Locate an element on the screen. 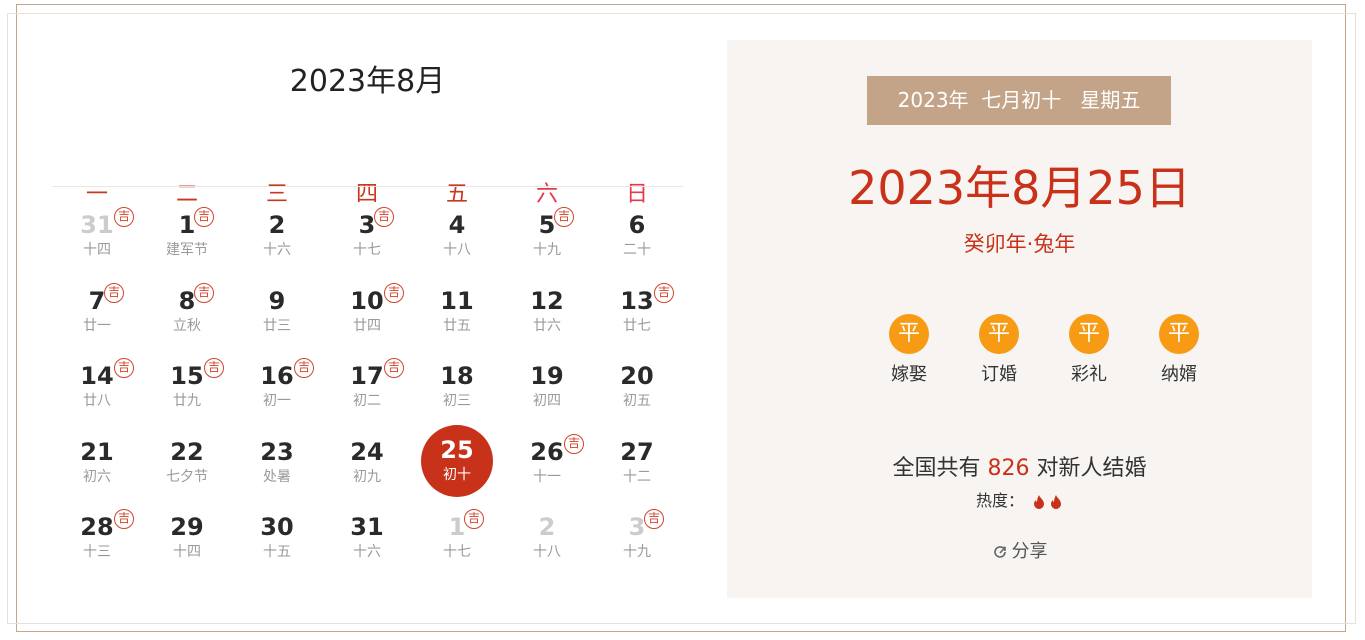 The height and width of the screenshot is (640, 1365). calendar-day: 27 十二 is located at coordinates (637, 459).